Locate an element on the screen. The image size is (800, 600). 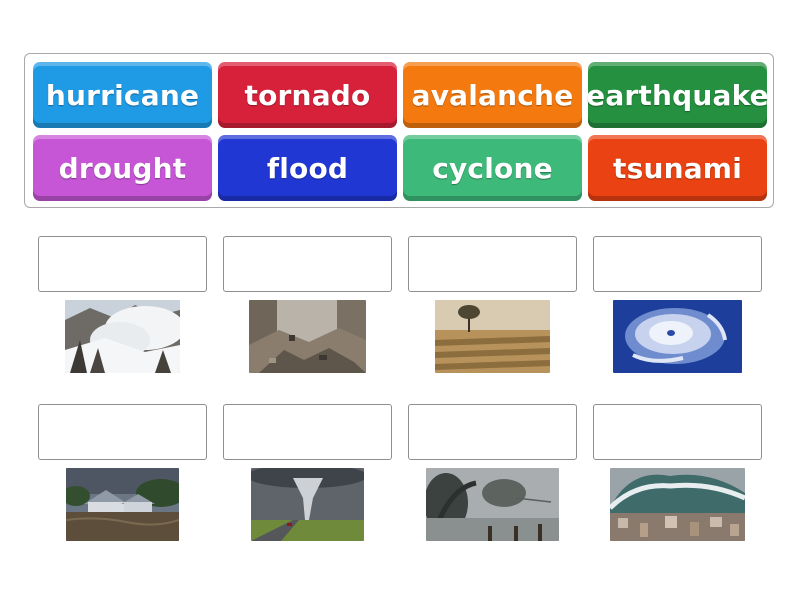
tile-earthquake: earthquake is located at coordinates (677, 95).